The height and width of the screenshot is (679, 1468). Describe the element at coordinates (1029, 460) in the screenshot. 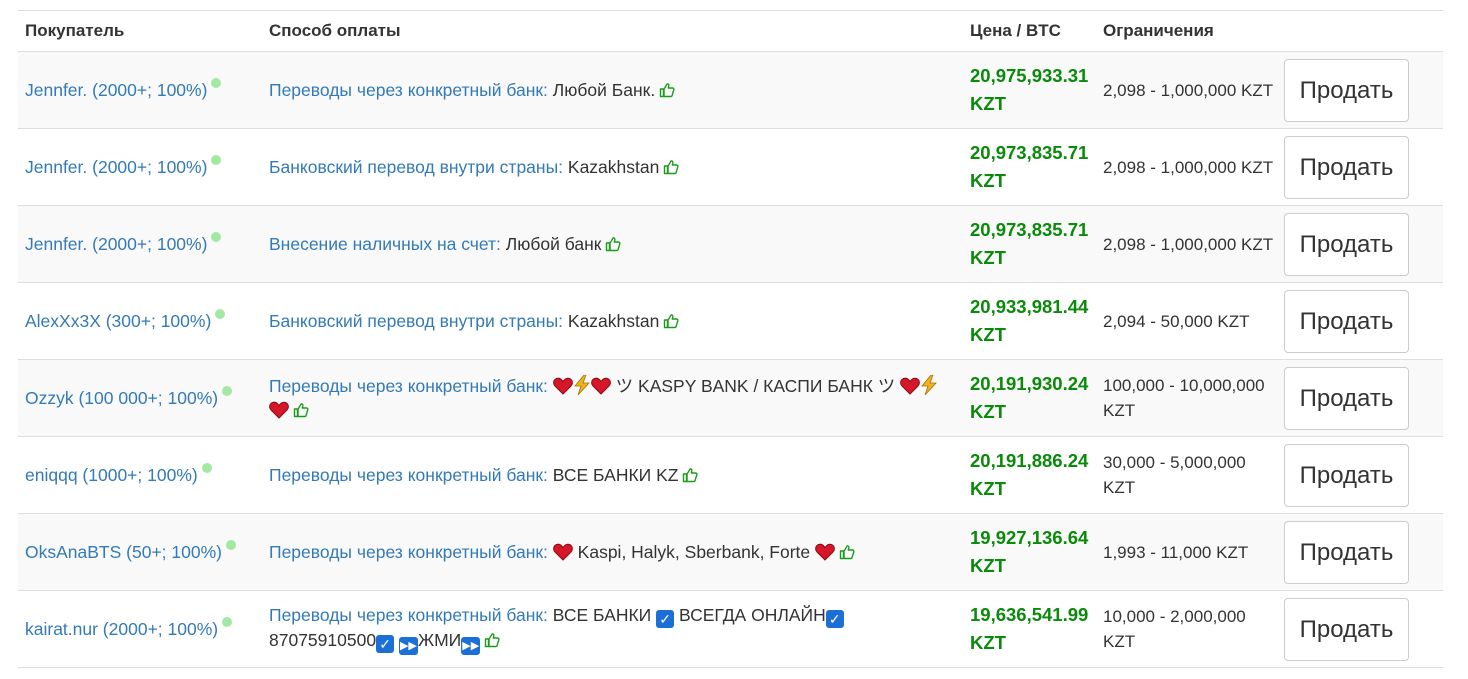

I see `price-value: 20,191,886.24` at that location.